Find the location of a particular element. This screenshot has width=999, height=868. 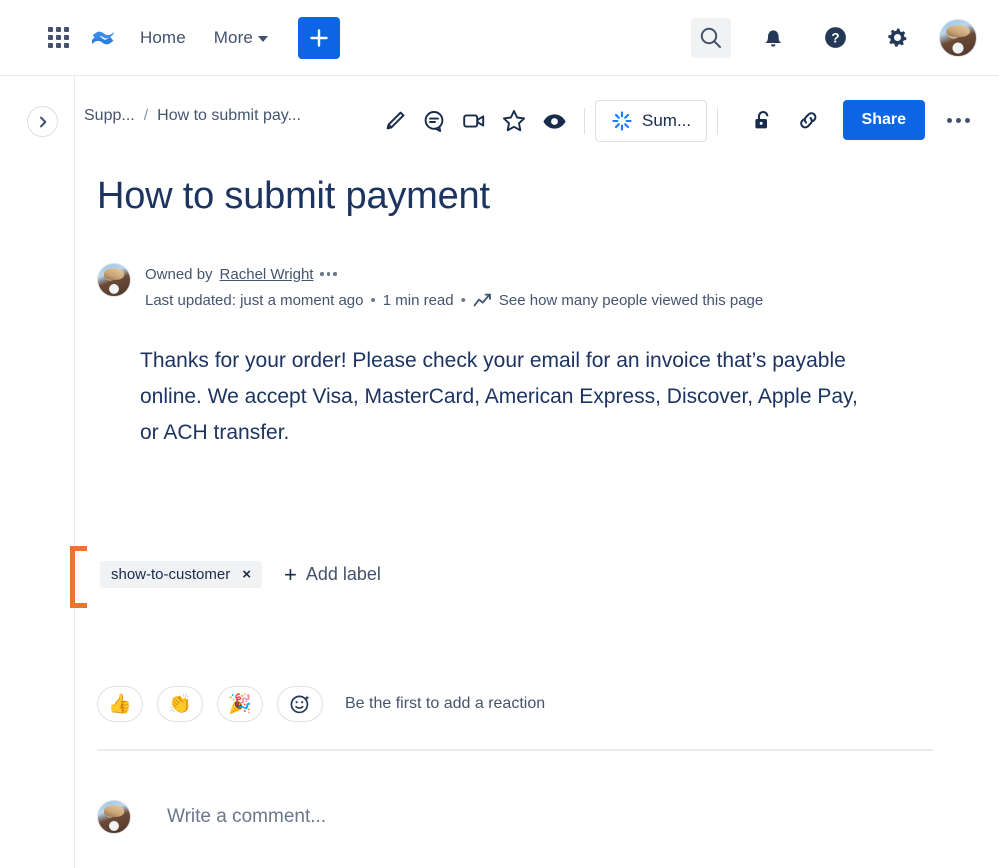

create-button is located at coordinates (318, 37).